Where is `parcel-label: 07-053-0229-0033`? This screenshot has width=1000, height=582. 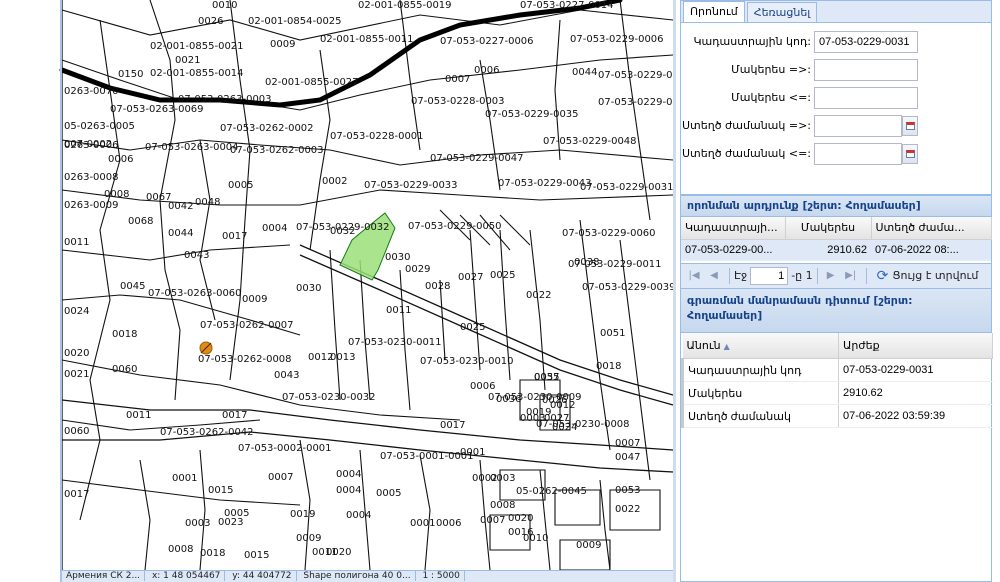
parcel-label: 07-053-0229-0033 is located at coordinates (411, 185).